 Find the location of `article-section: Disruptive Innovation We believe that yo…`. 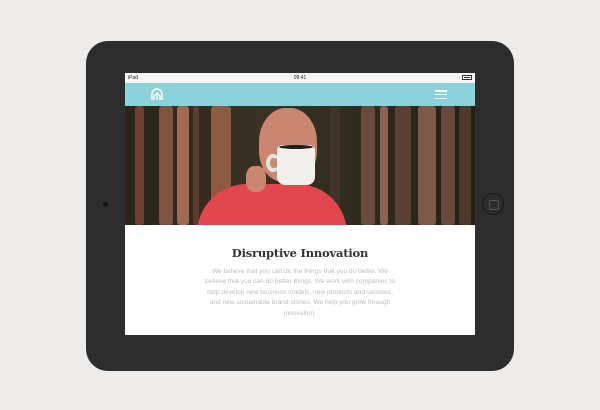

article-section: Disruptive Innovation We believe that yo… is located at coordinates (300, 272).